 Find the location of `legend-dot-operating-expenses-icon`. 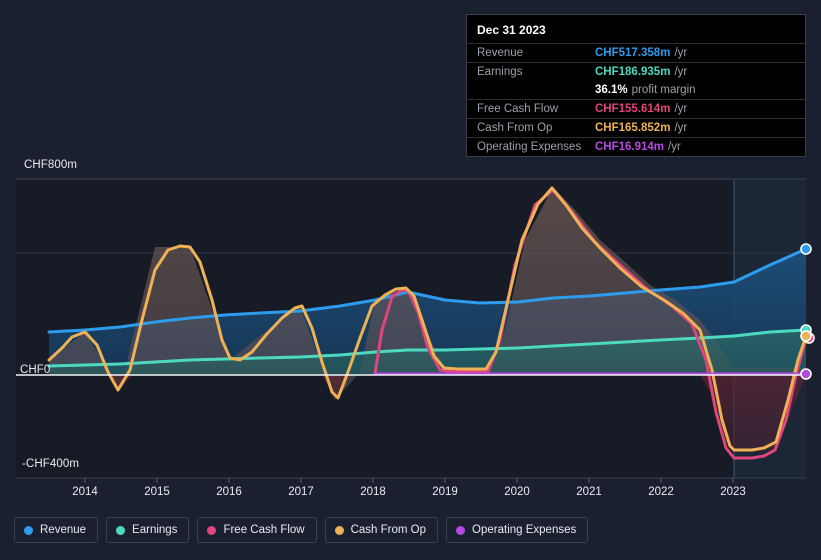

legend-dot-operating-expenses-icon is located at coordinates (461, 530).